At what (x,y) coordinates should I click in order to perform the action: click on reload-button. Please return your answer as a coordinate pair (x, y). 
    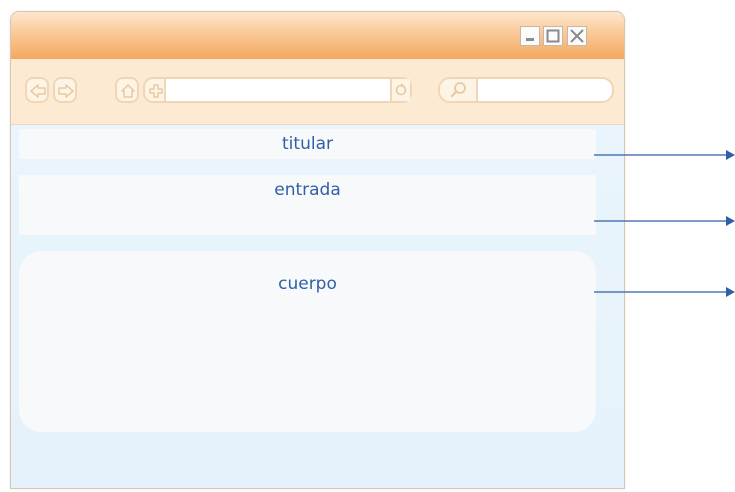
    Looking at the image, I should click on (400, 90).